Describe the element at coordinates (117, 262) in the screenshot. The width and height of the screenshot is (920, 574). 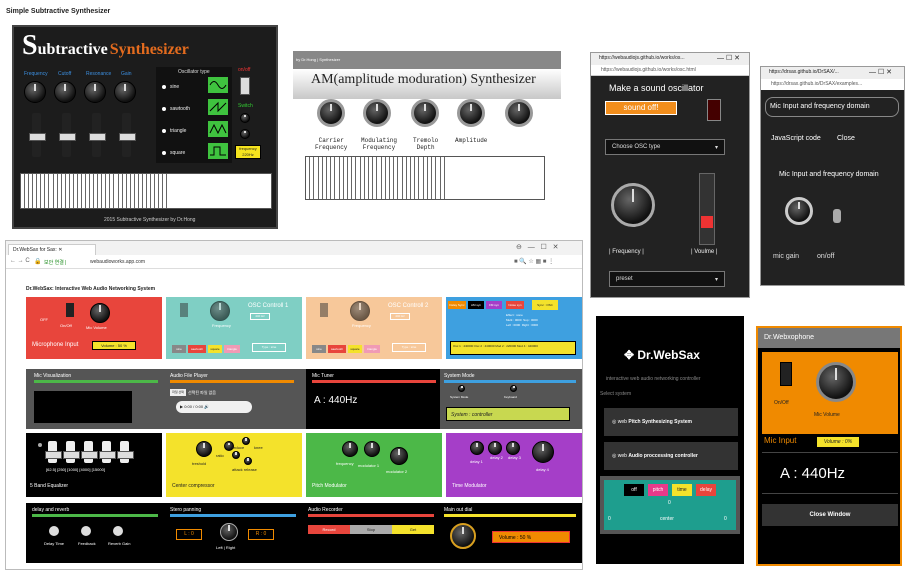
I see `url-text: webaudioworks.app.com` at that location.